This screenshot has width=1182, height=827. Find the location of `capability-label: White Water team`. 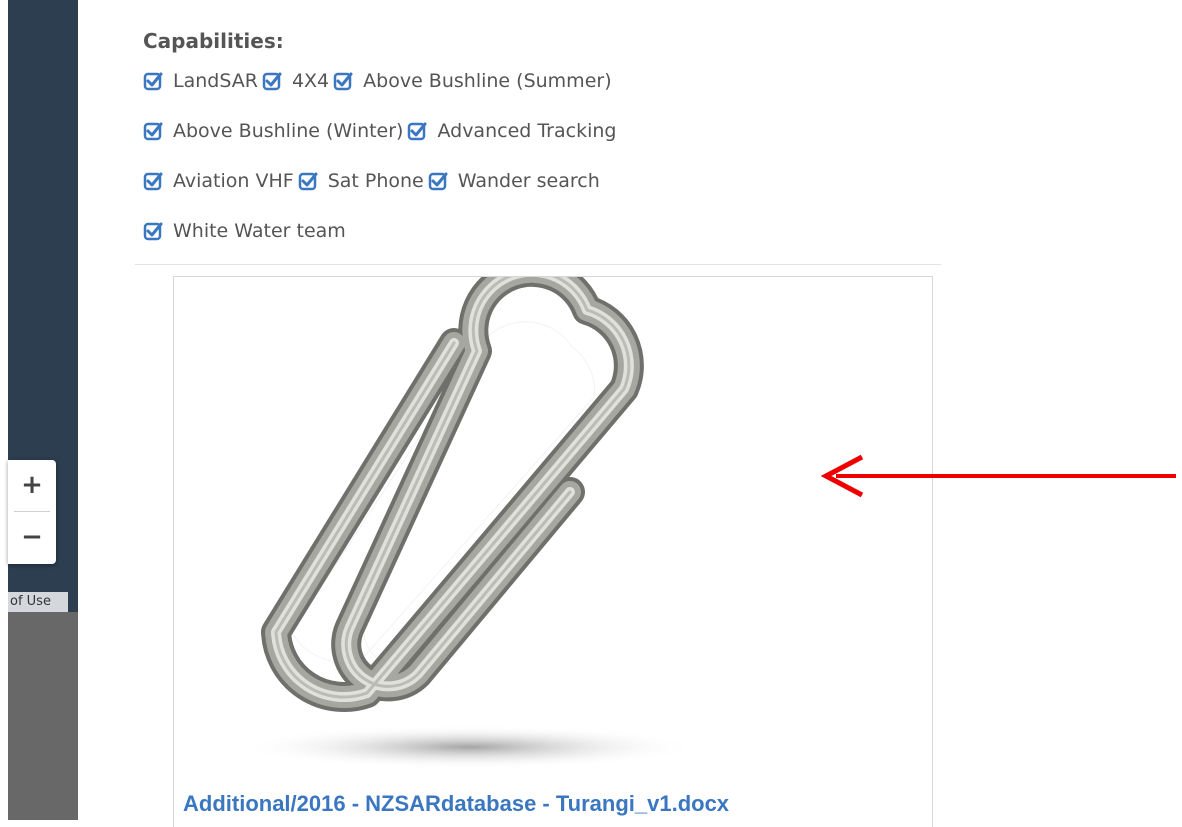

capability-label: White Water team is located at coordinates (259, 231).